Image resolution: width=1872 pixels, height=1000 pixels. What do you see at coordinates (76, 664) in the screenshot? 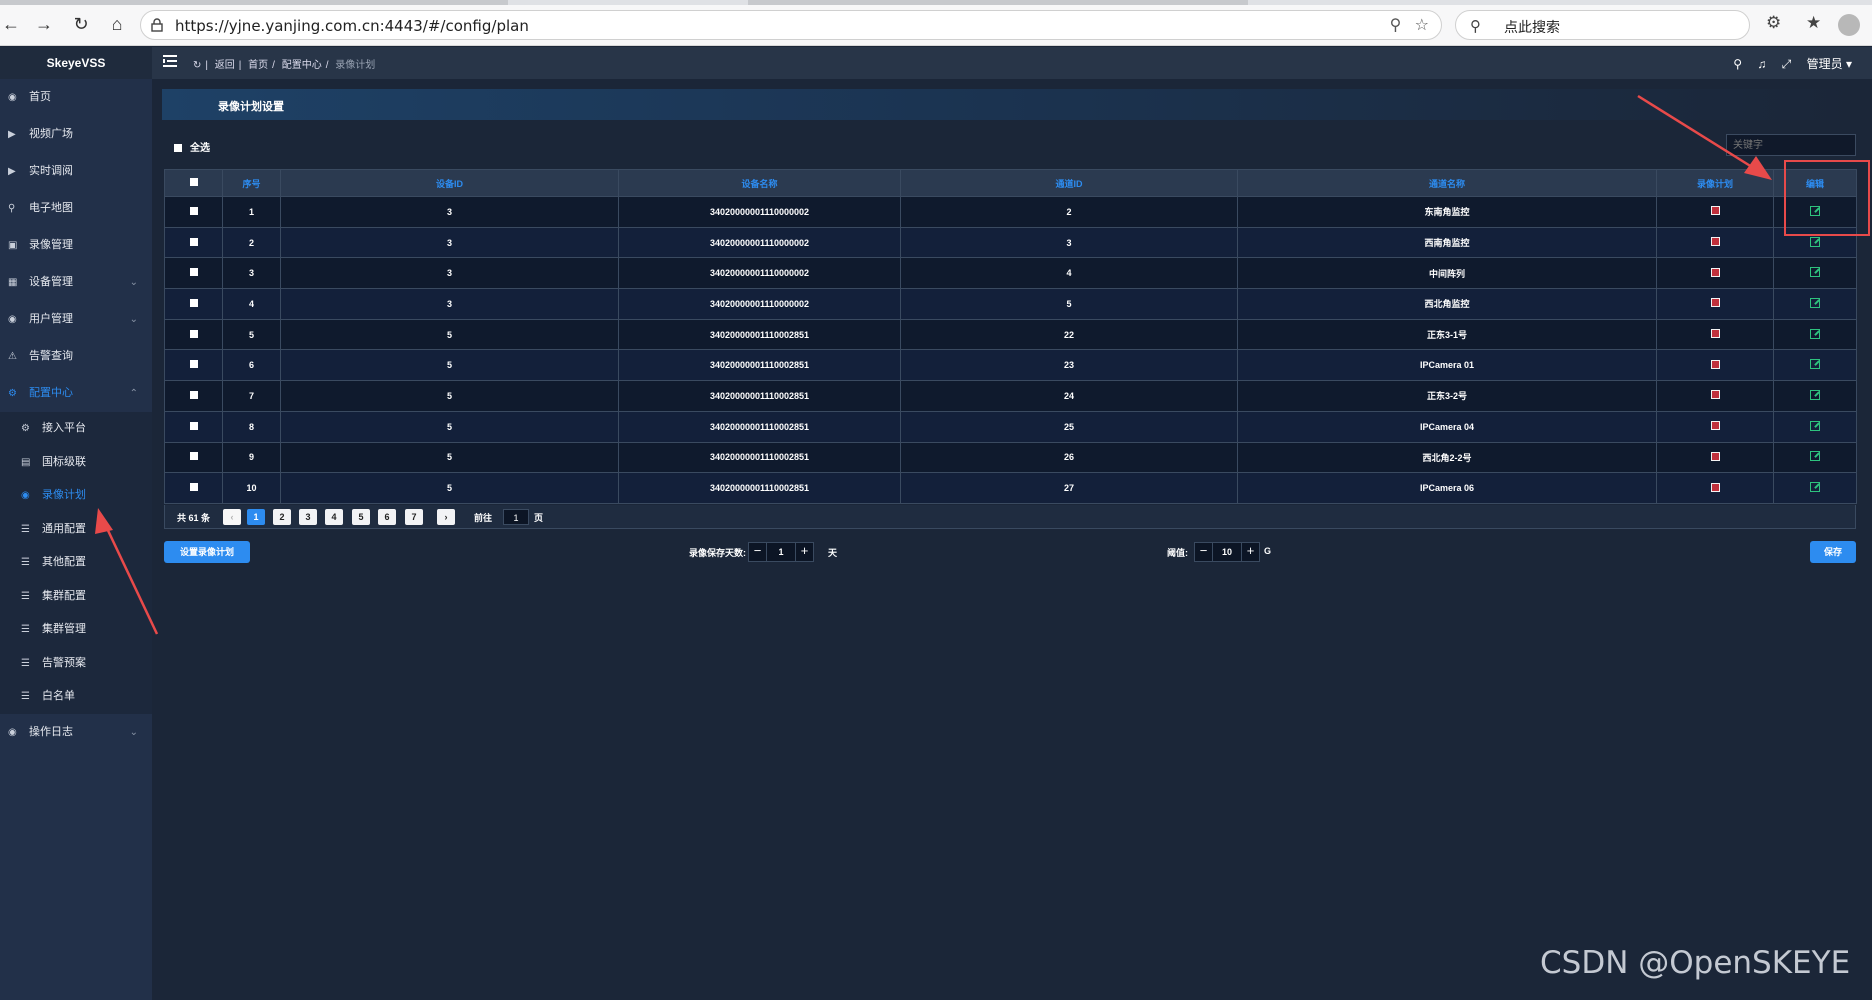
I see `sidebar-sub-alarm-plan: ☰ 告警预案` at bounding box center [76, 664].